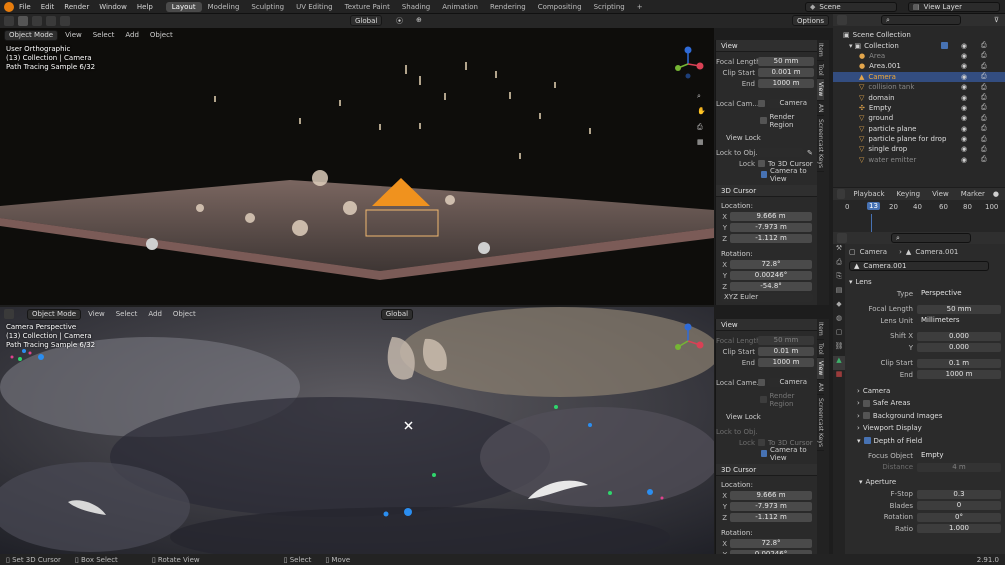 The height and width of the screenshot is (565, 1005). What do you see at coordinates (866, 403) in the screenshot?
I see `safe-areas-checkbox` at bounding box center [866, 403].